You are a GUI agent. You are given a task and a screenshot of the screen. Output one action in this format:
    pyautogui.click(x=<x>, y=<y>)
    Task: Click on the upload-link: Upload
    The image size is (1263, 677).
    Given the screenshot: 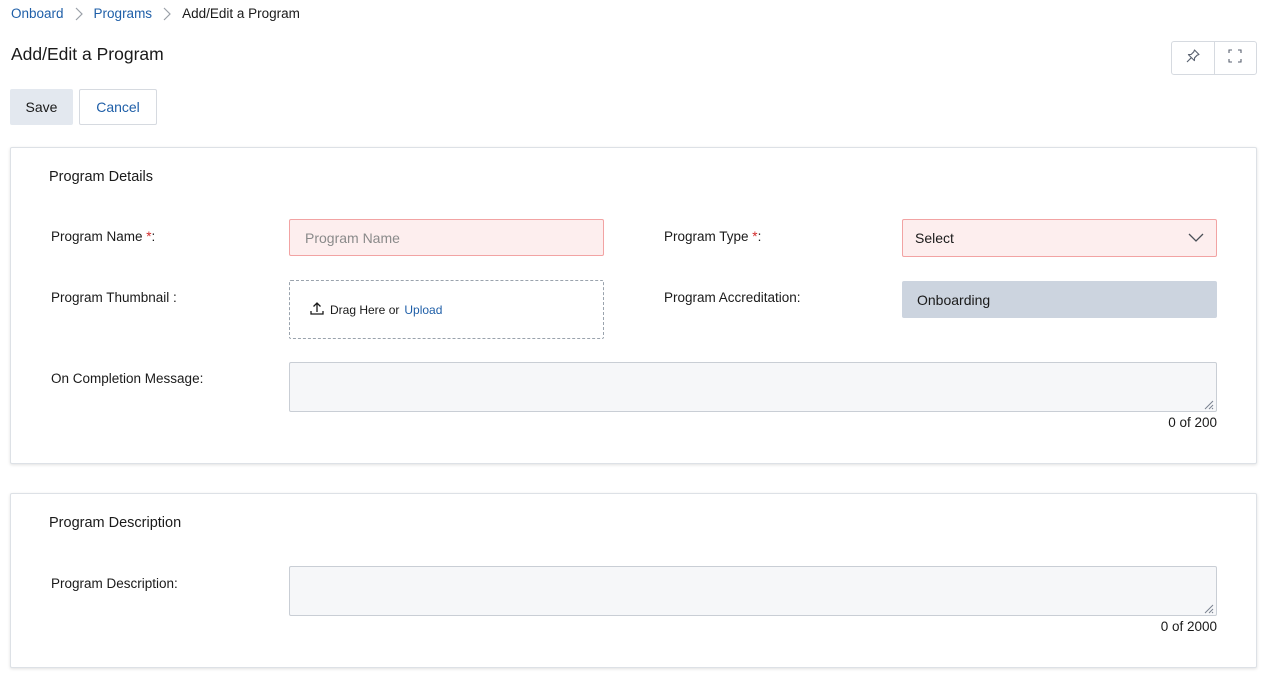 What is the action you would take?
    pyautogui.click(x=423, y=310)
    